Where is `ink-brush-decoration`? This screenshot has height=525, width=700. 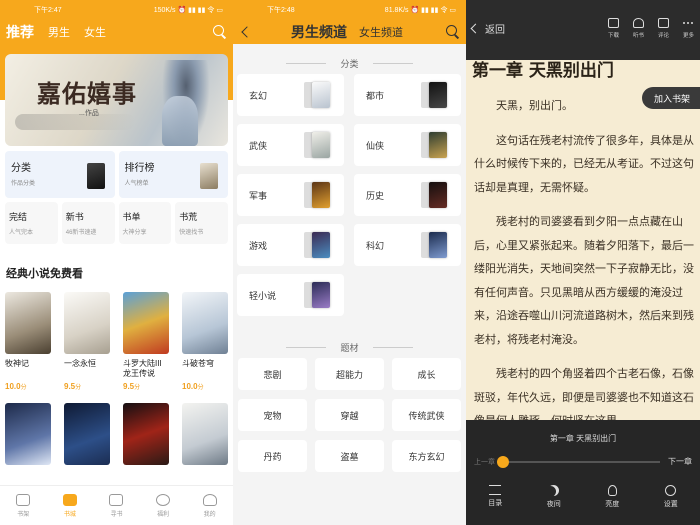
ink-brush-decoration is located at coordinates (75, 122).